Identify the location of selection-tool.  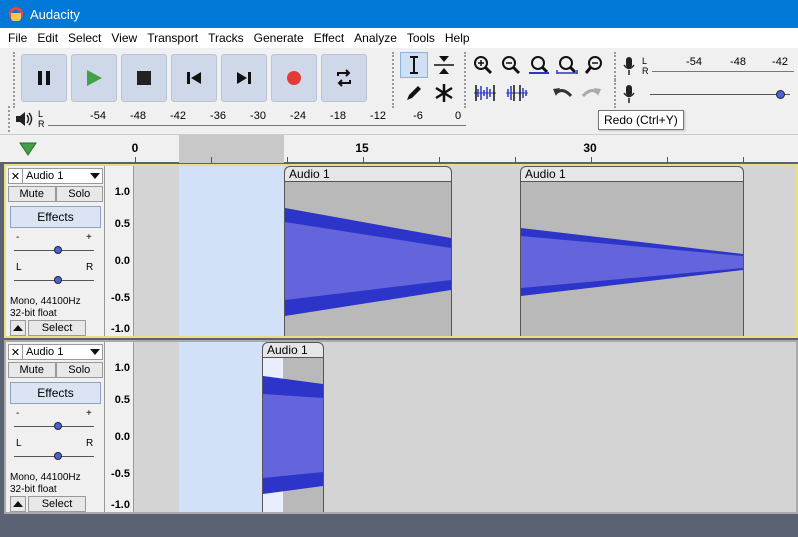
(414, 65).